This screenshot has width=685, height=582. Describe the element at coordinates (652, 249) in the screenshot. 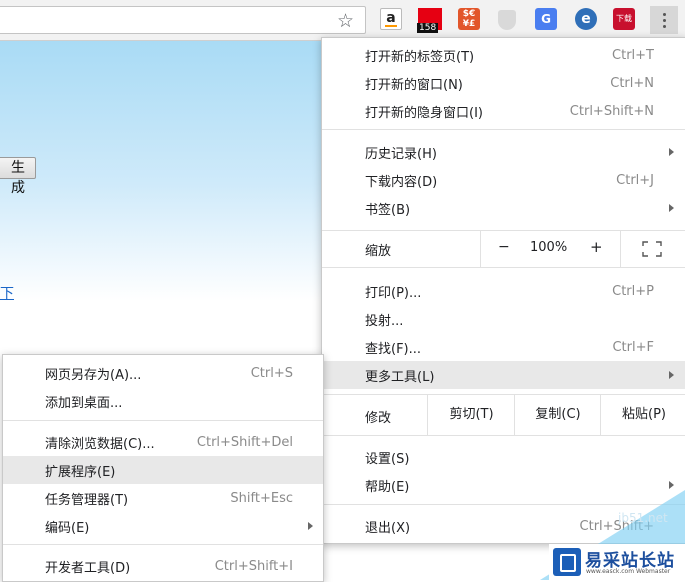

I see `fullscreen-icon` at that location.